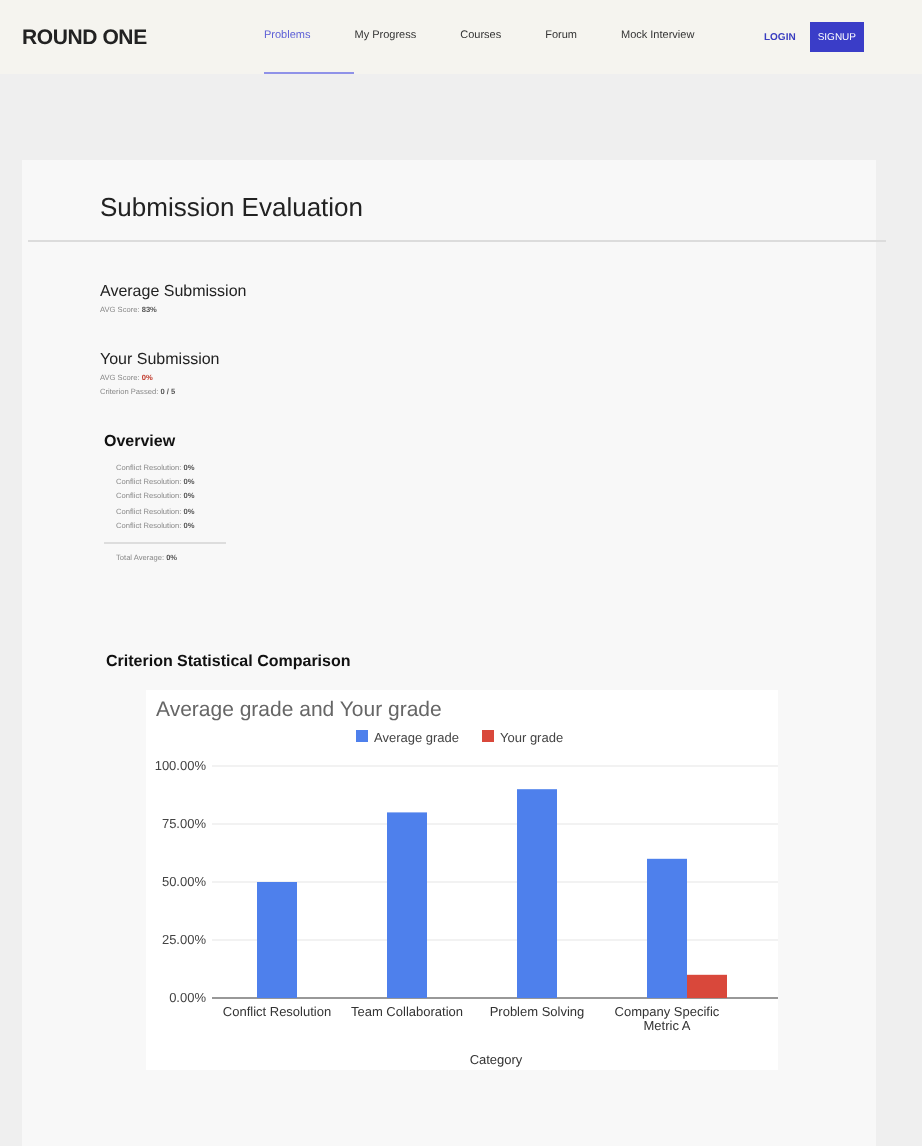 The width and height of the screenshot is (922, 1146). I want to click on chart-title: Average grade and Your grade, so click(299, 710).